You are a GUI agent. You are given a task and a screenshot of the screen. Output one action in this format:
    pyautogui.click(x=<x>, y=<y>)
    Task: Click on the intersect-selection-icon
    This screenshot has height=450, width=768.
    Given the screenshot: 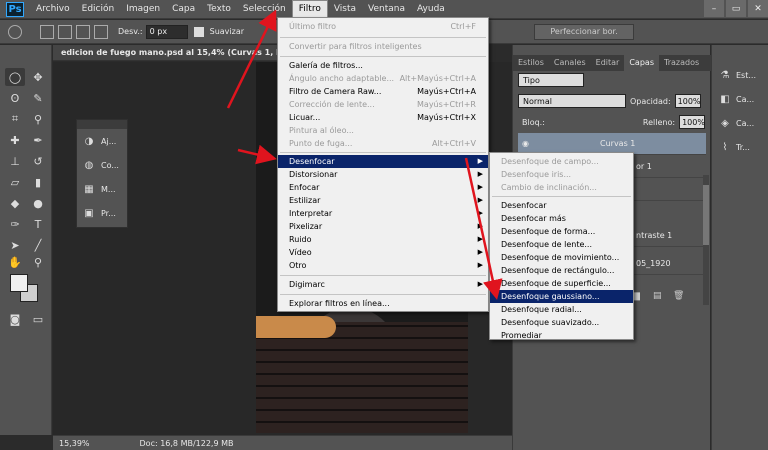 What is the action you would take?
    pyautogui.click(x=101, y=31)
    